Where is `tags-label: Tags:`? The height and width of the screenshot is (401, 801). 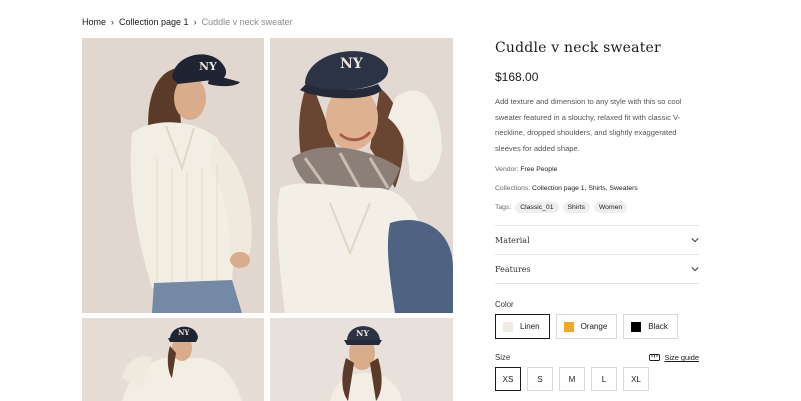
tags-label: Tags: is located at coordinates (503, 208).